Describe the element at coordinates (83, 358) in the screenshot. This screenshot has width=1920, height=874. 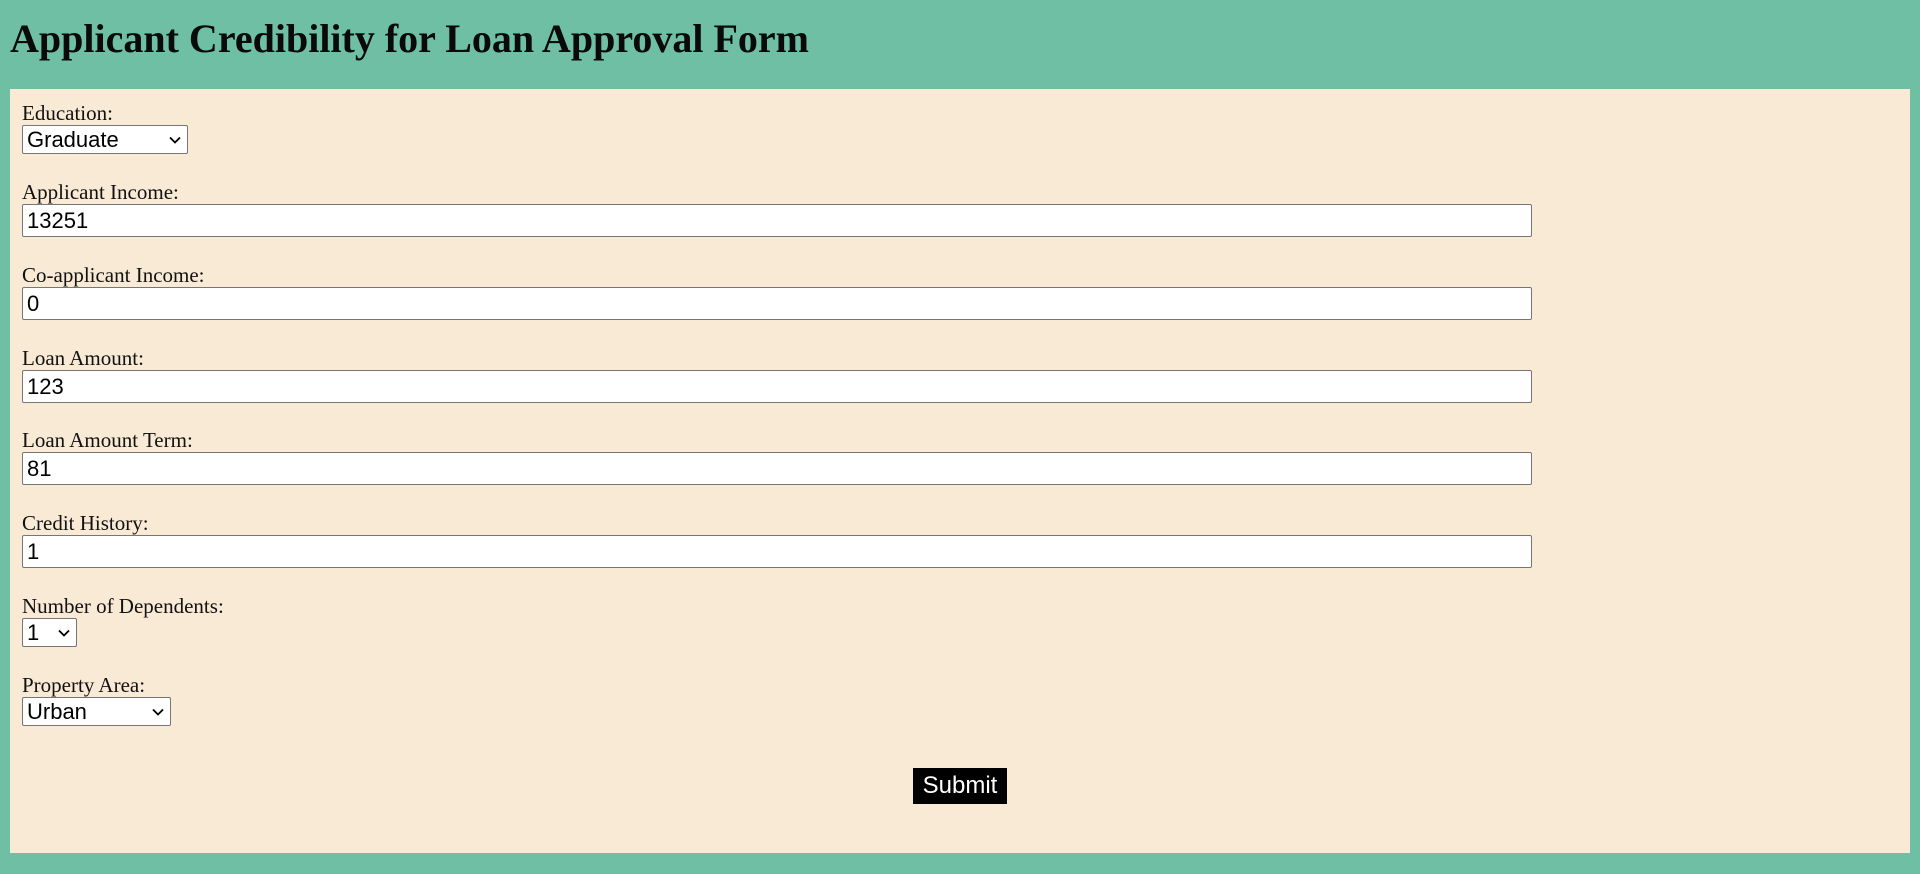
I see `loan-amount-label: Loan Amount:` at that location.